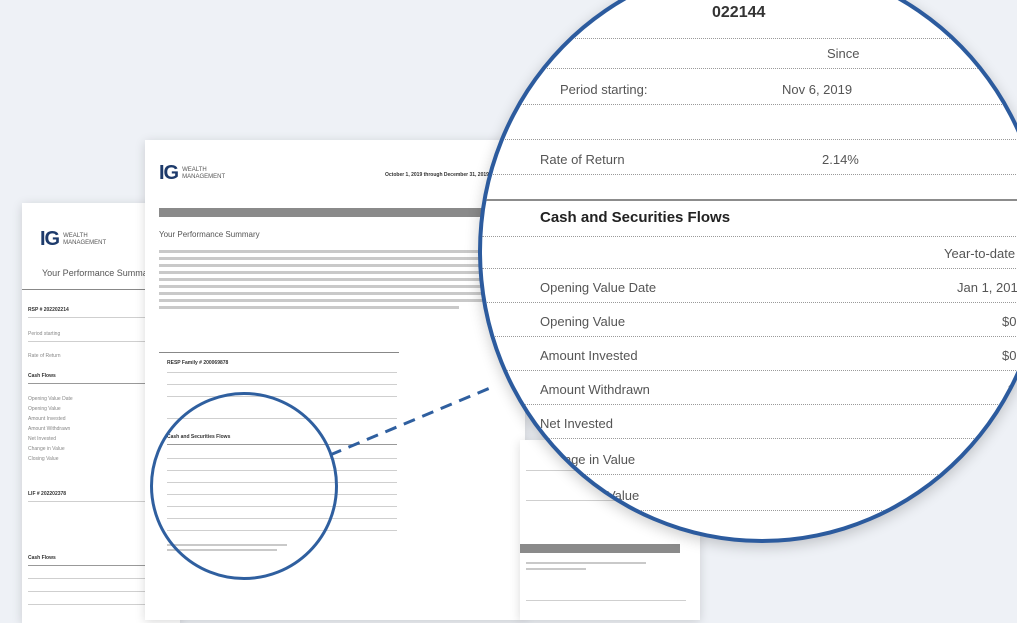 This screenshot has height=623, width=1017. What do you see at coordinates (589, 355) in the screenshot?
I see `row-label: Amount Invested` at bounding box center [589, 355].